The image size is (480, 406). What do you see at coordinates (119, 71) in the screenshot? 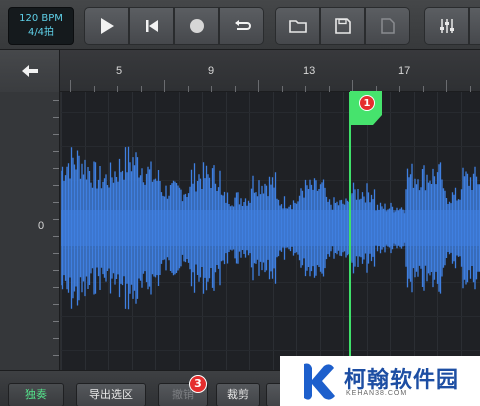
I see `bar-label: 5` at bounding box center [119, 71].